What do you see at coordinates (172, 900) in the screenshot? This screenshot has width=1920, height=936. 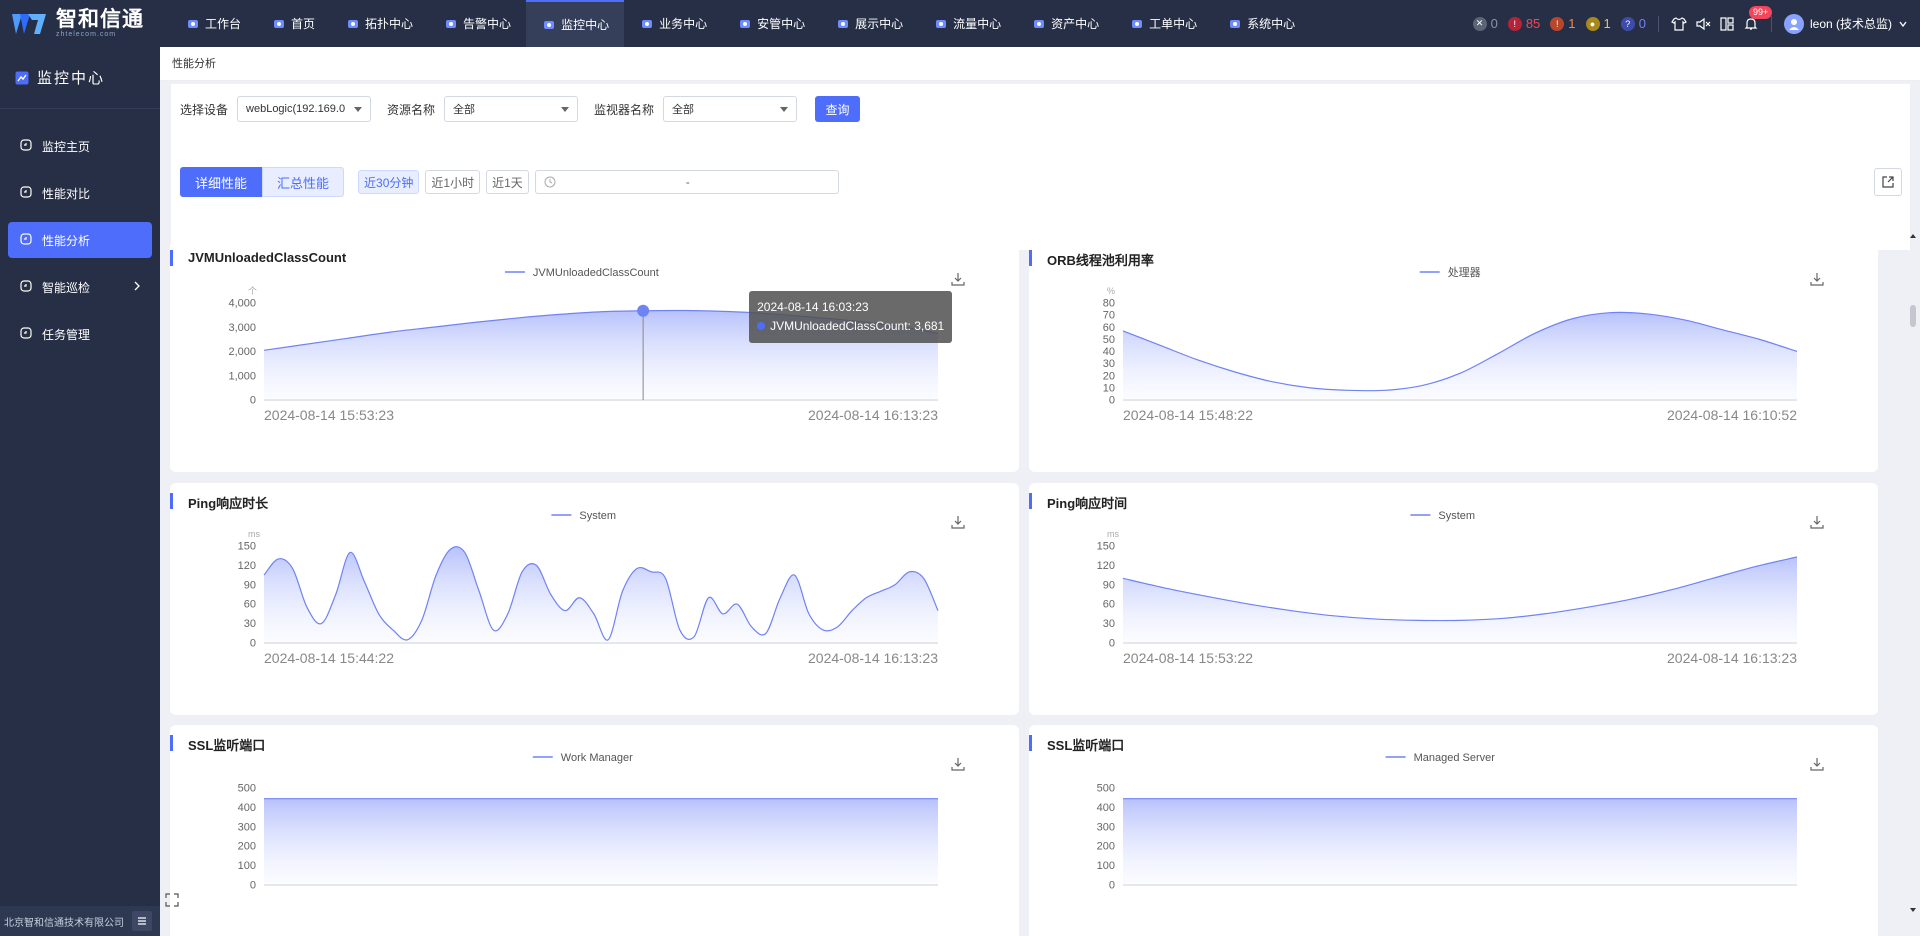 I see `fullscreen-icon` at bounding box center [172, 900].